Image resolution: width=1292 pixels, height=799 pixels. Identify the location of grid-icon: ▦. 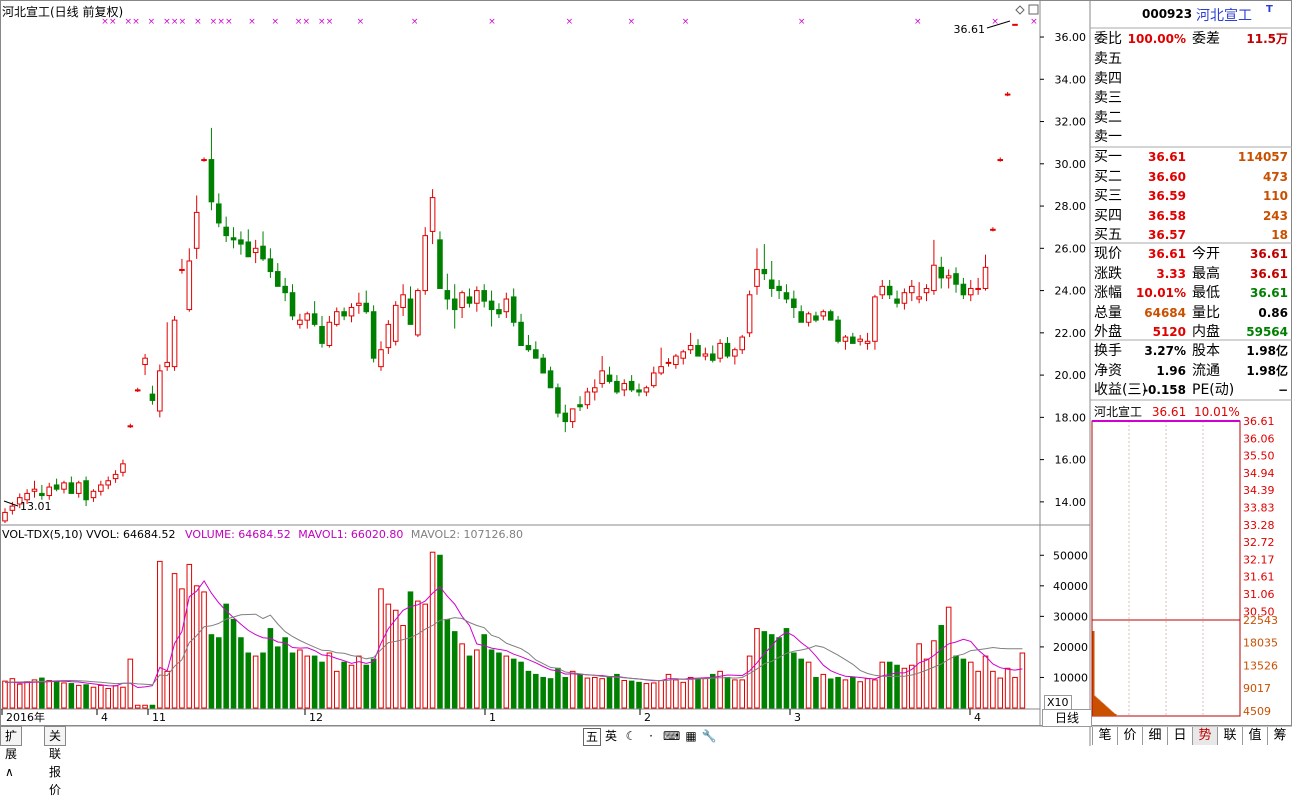
(691, 736).